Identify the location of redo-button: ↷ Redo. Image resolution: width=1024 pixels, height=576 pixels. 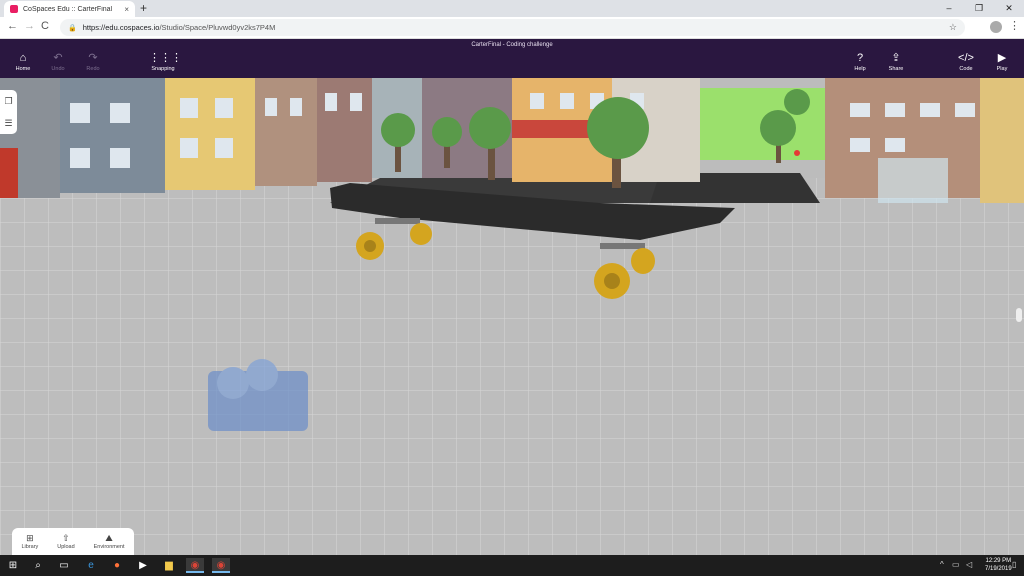
(93, 62).